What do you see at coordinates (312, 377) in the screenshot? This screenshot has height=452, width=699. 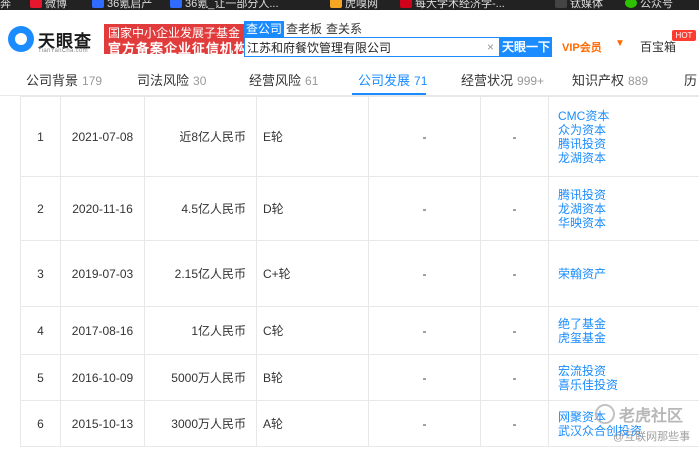 I see `financing-round: B轮` at bounding box center [312, 377].